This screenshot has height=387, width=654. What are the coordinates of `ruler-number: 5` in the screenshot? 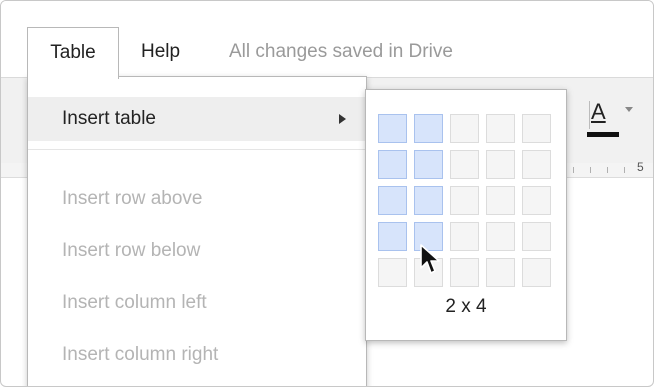 It's located at (640, 167).